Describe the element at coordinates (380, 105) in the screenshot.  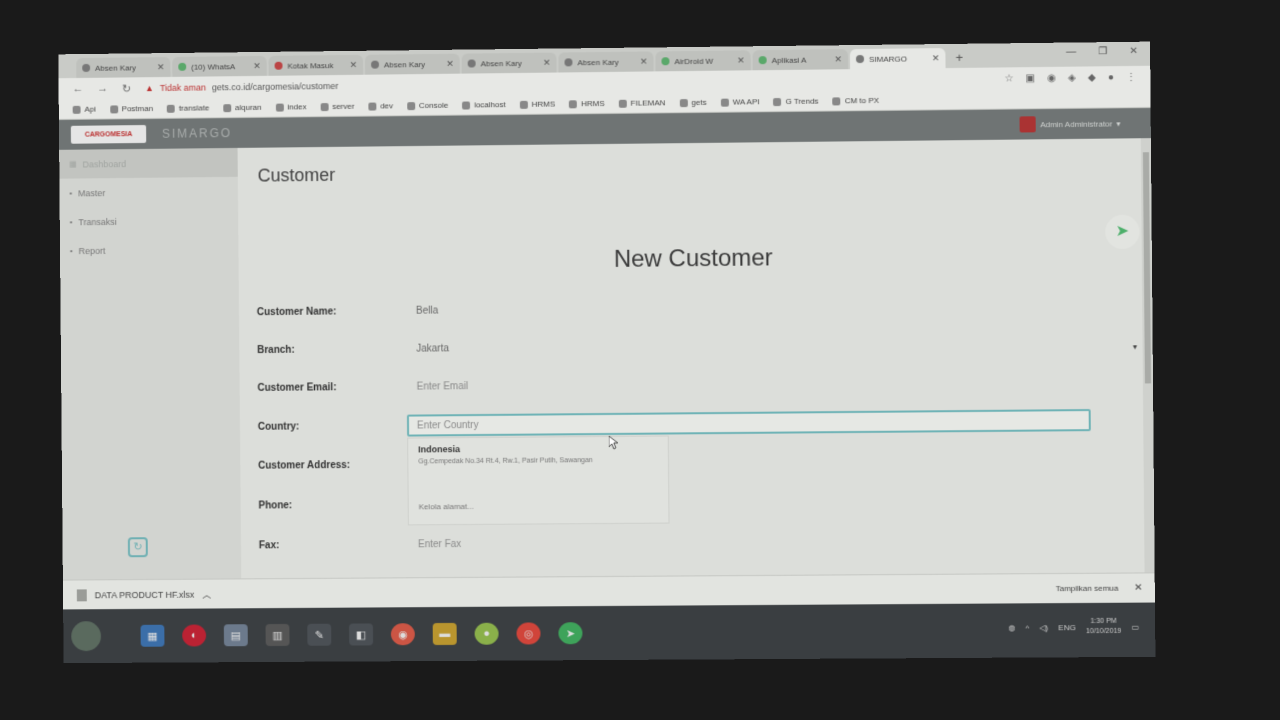
I see `bookmark-item: dev` at that location.